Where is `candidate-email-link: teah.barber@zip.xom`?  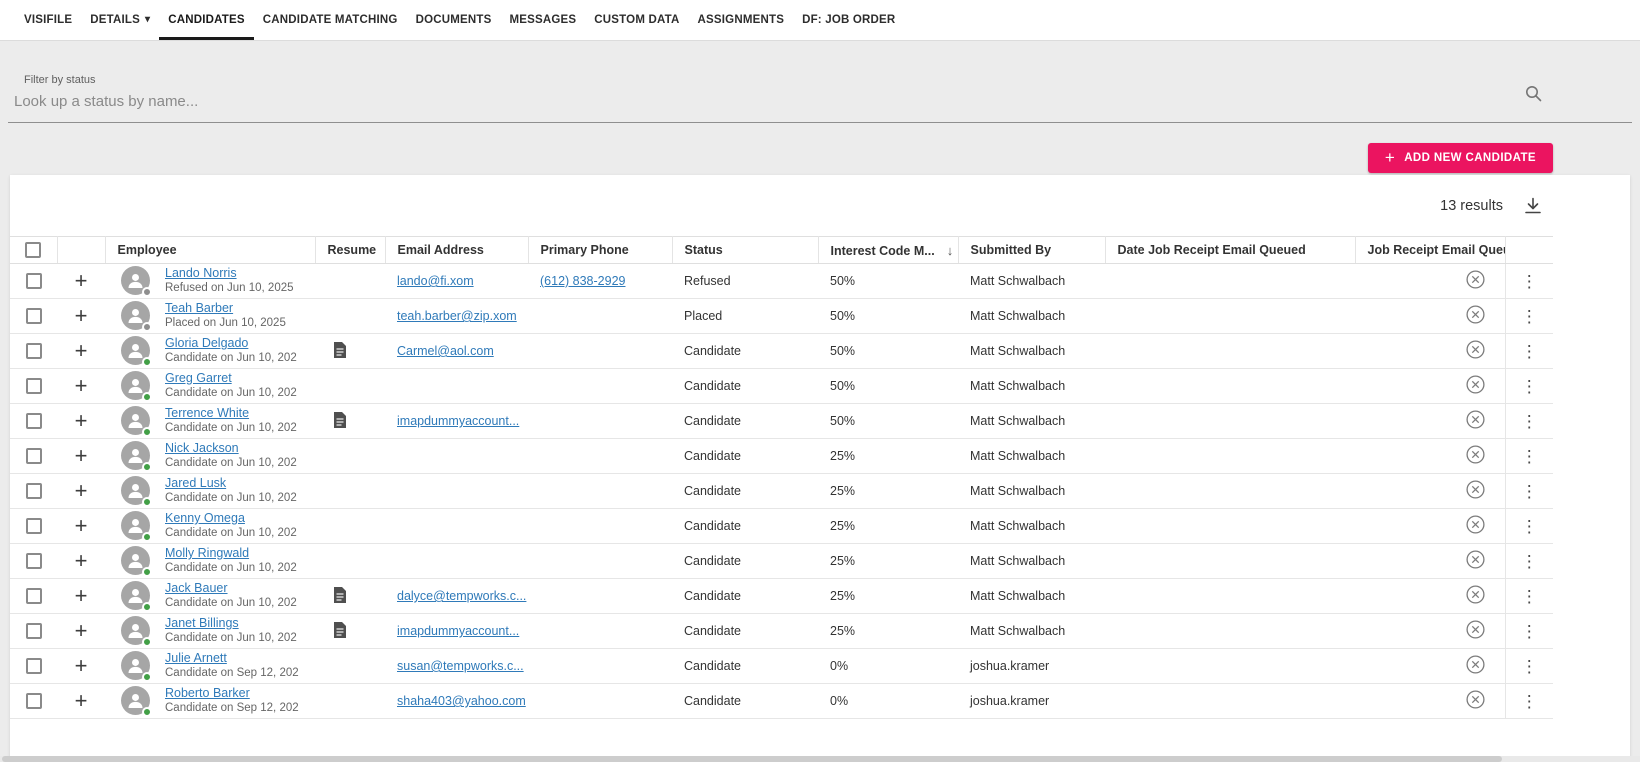
candidate-email-link: teah.barber@zip.xom is located at coordinates (457, 316).